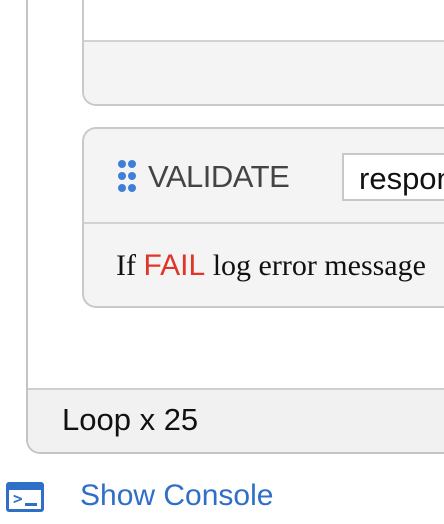 The height and width of the screenshot is (524, 444). I want to click on loop-count-label: Loop x 25, so click(130, 419).